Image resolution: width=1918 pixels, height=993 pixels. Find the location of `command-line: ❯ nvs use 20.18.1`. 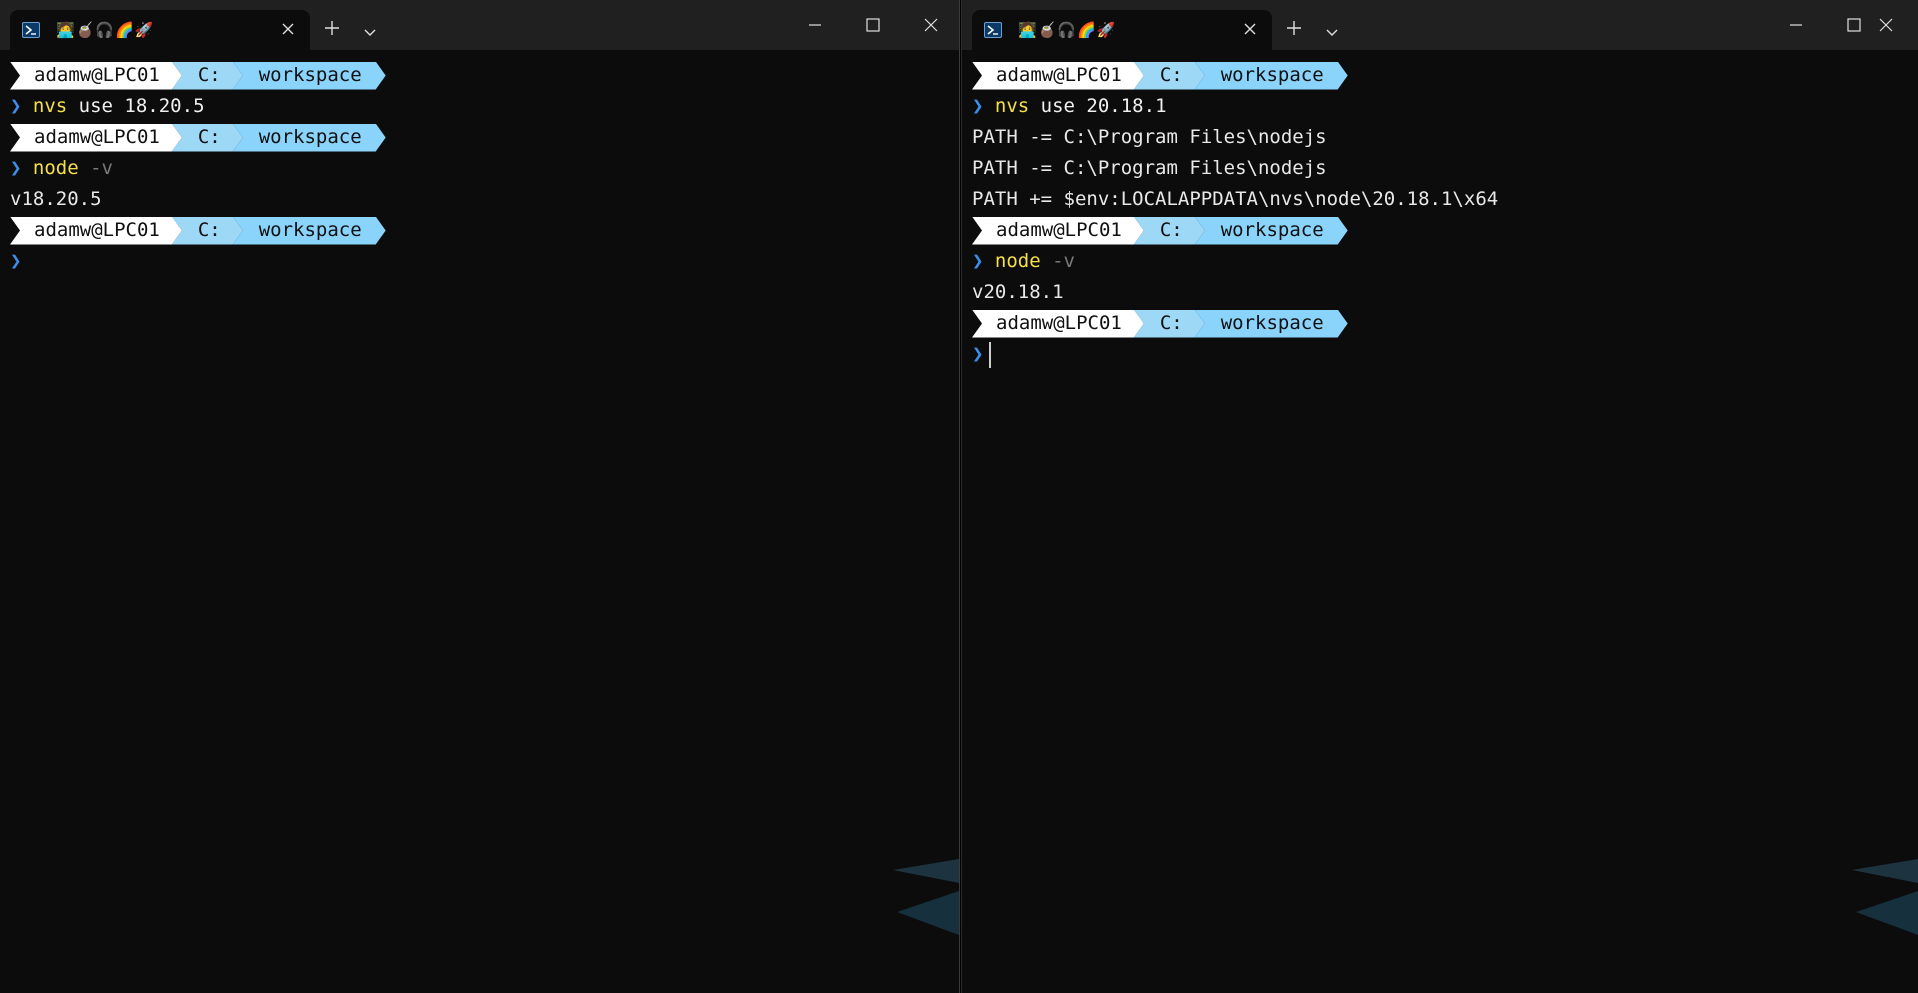

command-line: ❯ nvs use 20.18.1 is located at coordinates (1445, 106).